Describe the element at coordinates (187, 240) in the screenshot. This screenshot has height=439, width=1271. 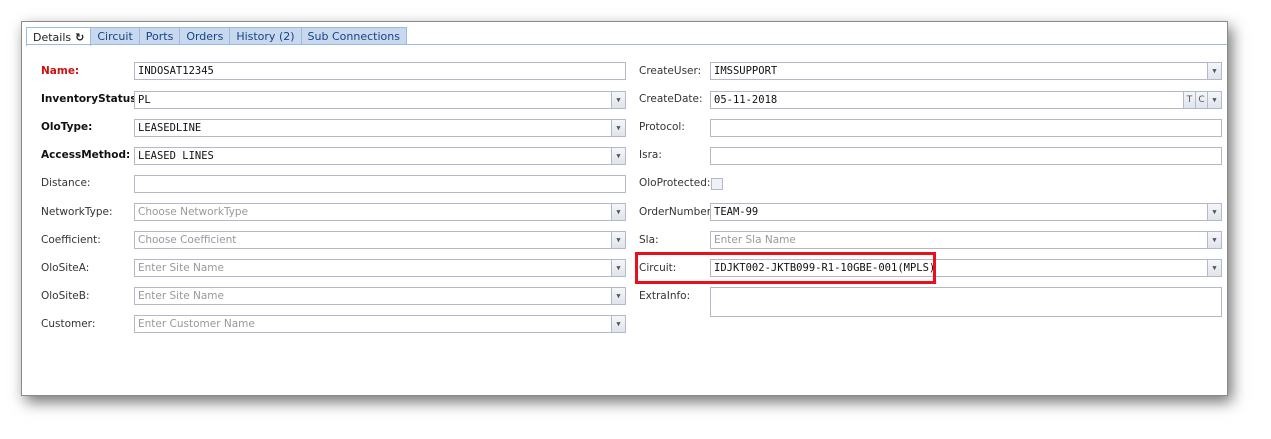
I see `coefficient-placeholder: Choose Coefficient` at that location.